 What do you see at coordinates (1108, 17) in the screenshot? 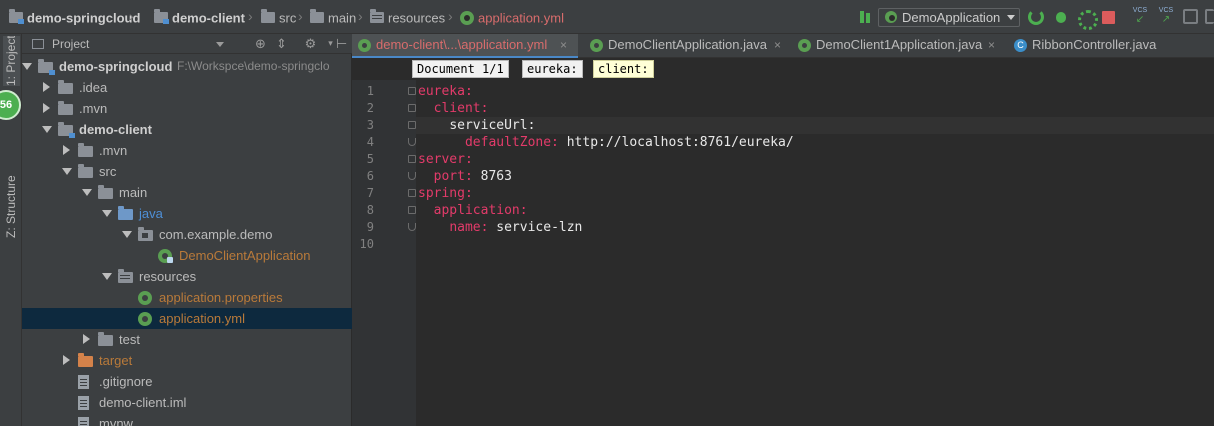
I see `stop-icon` at bounding box center [1108, 17].